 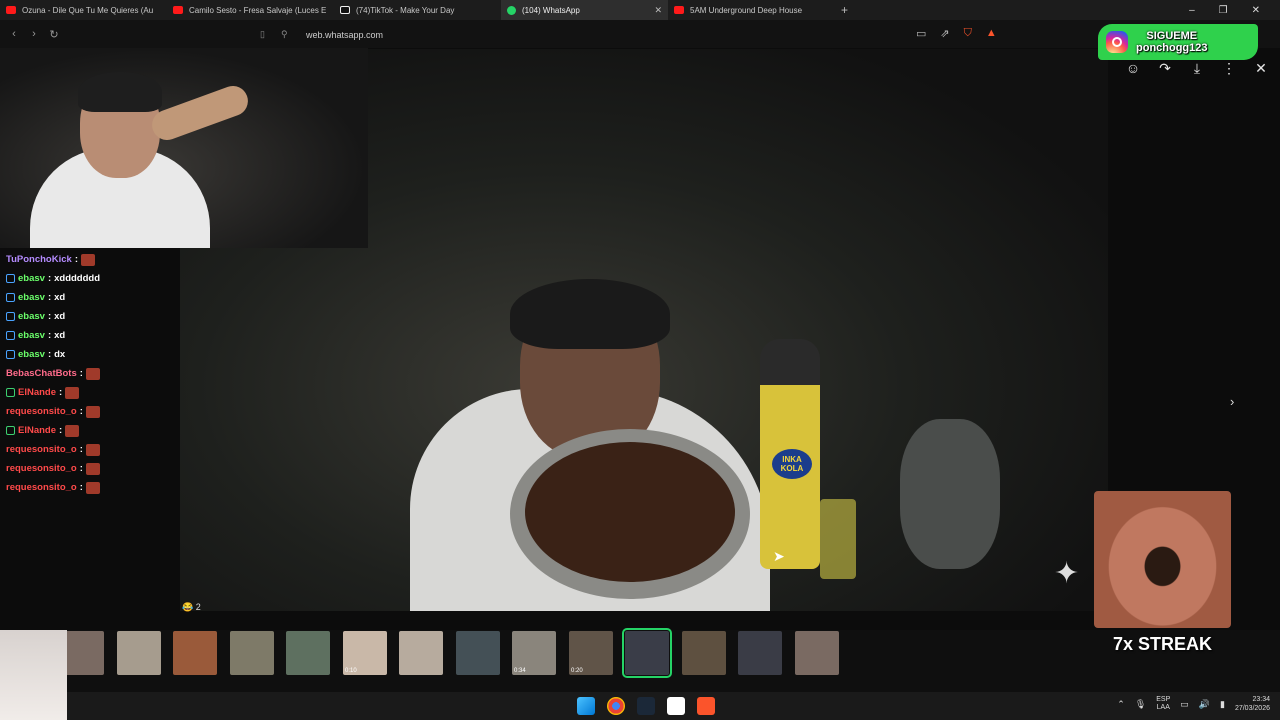 I want to click on brave-icon, so click(x=706, y=706).